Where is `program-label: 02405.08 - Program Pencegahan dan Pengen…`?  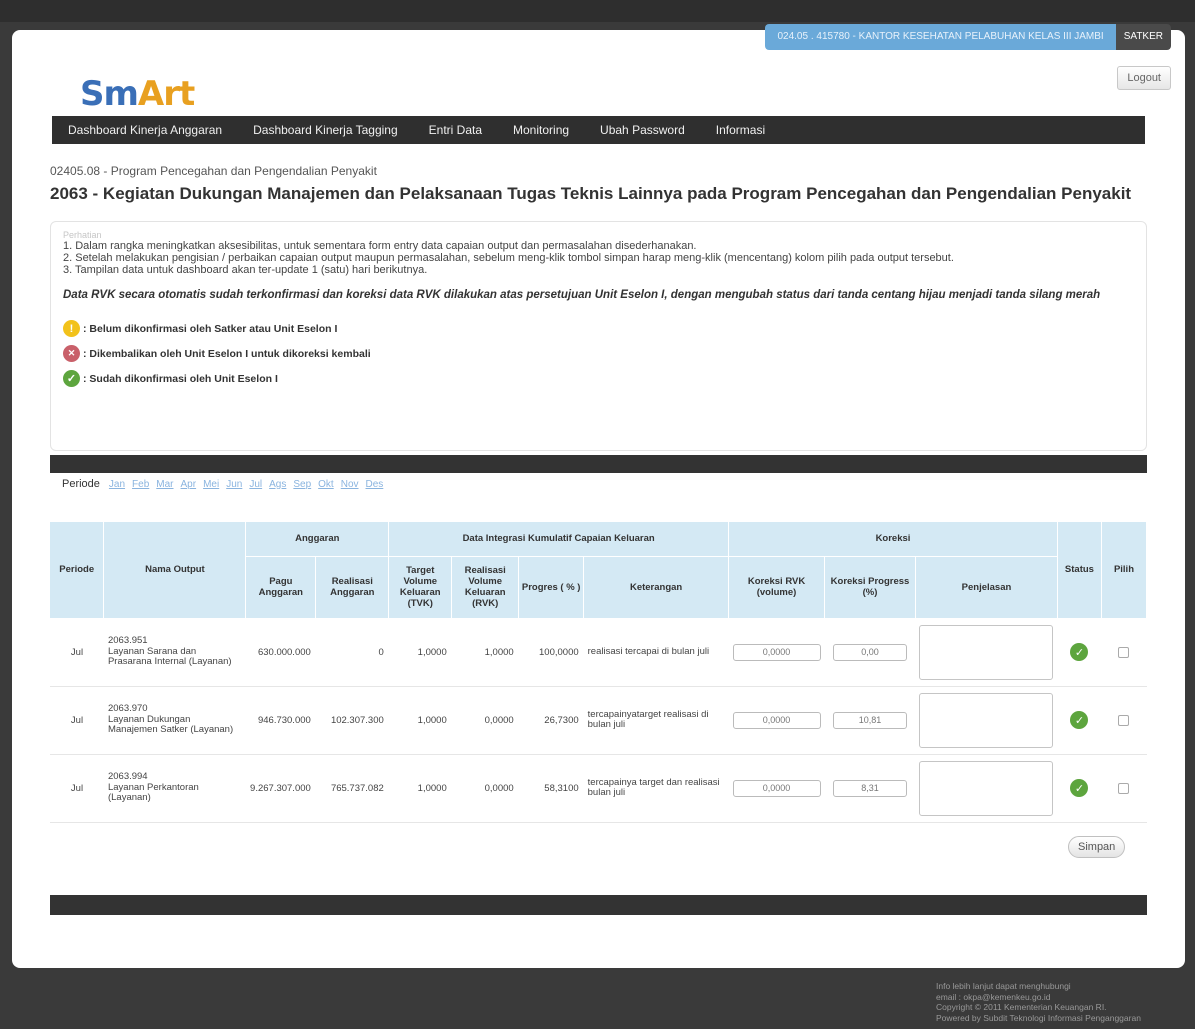
program-label: 02405.08 - Program Pencegahan dan Pengen… is located at coordinates (213, 171).